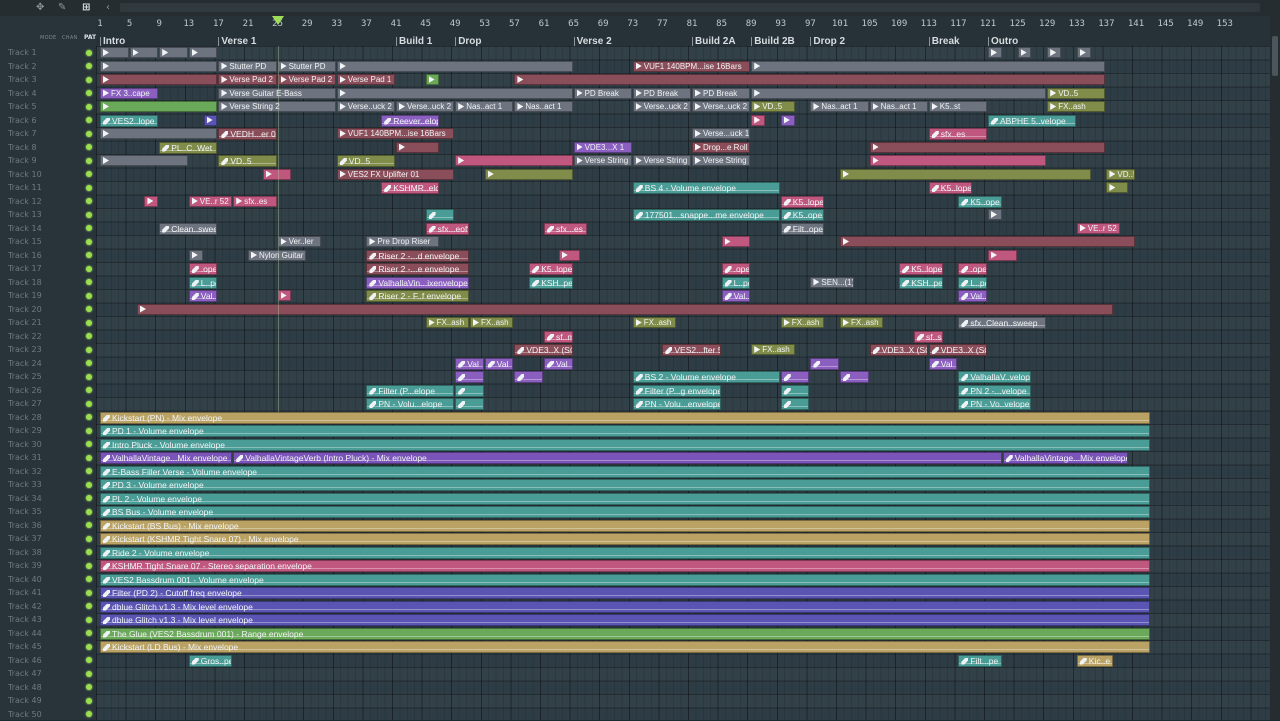 This screenshot has width=1280, height=721. What do you see at coordinates (46, 539) in the screenshot?
I see `track-name: Track 37` at bounding box center [46, 539].